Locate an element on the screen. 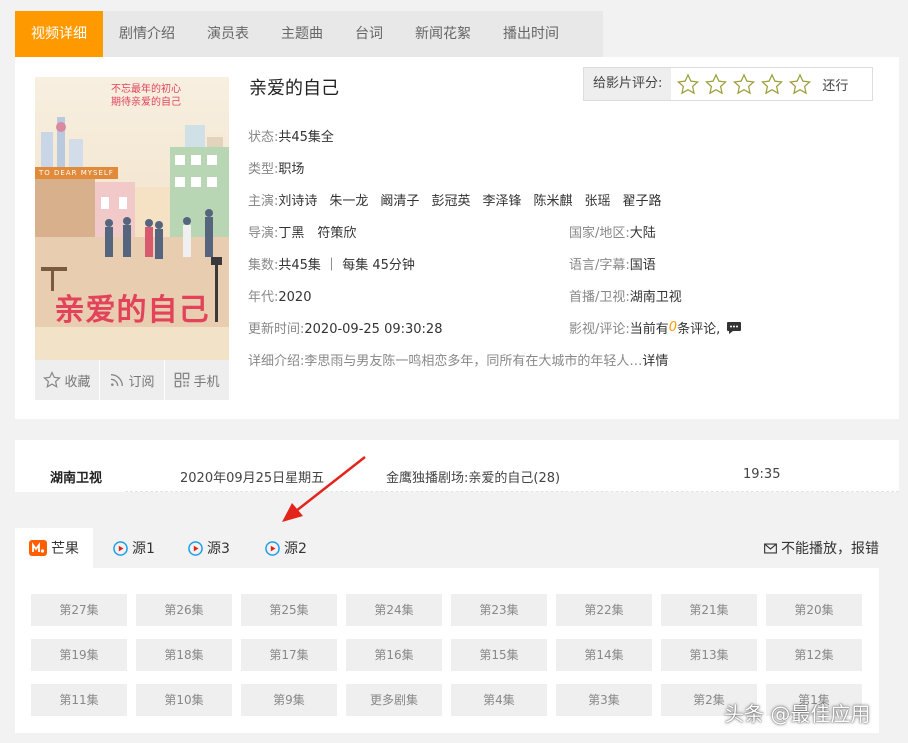 Image resolution: width=908 pixels, height=743 pixels. episode-button: 第4集 is located at coordinates (499, 700).